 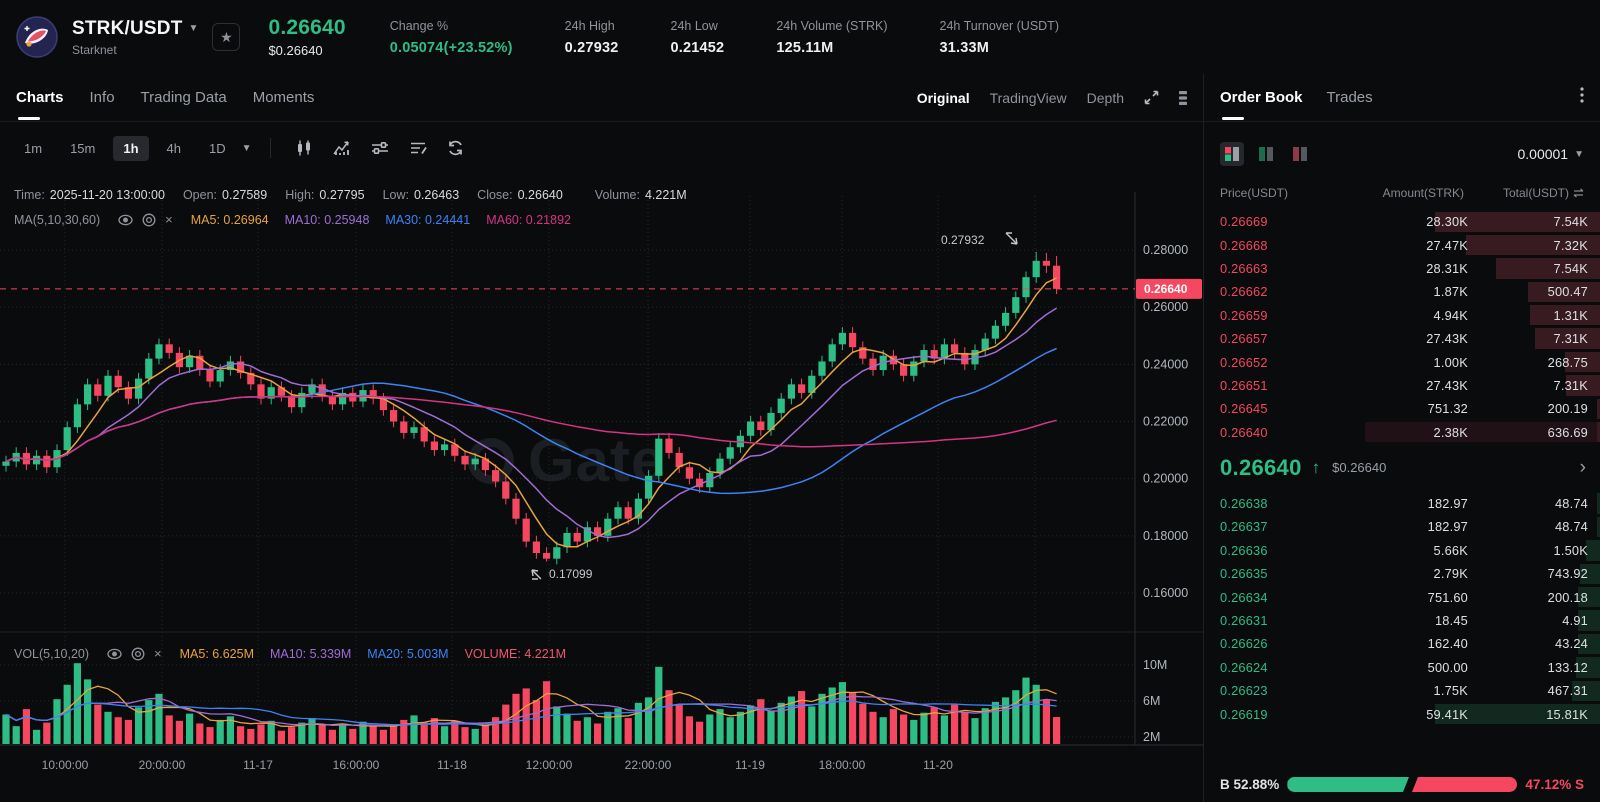 I want to click on tab-moments: Moments, so click(x=284, y=97).